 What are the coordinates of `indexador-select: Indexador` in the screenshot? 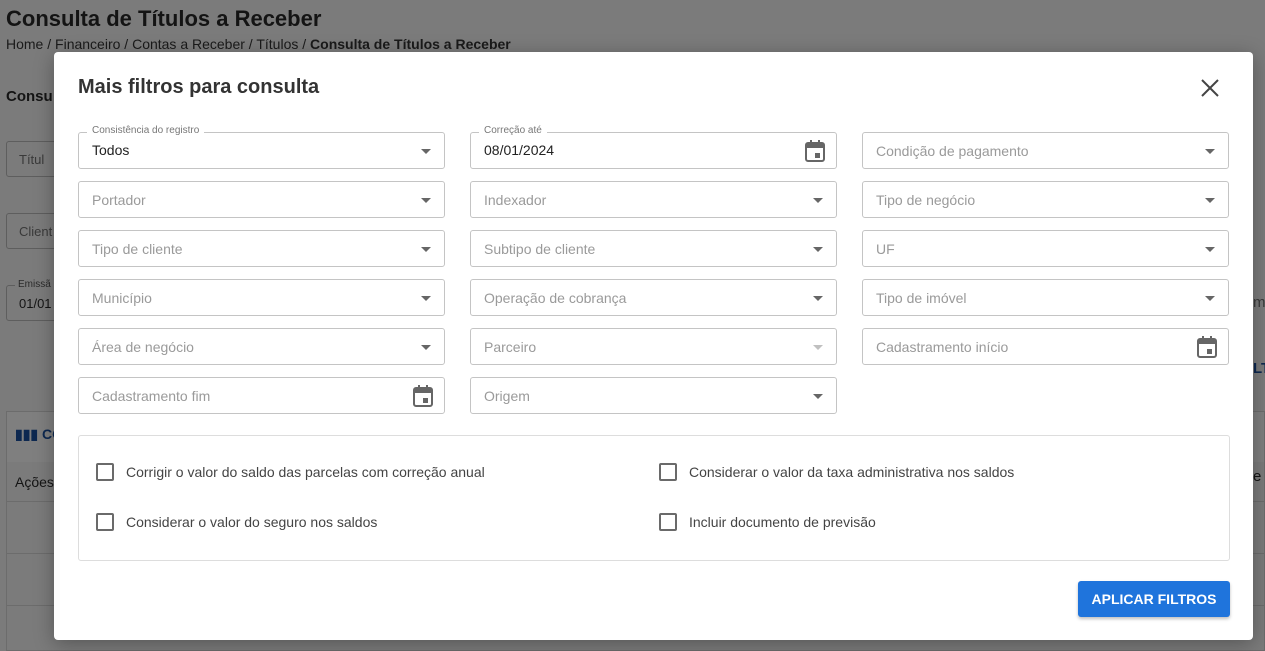 It's located at (653, 199).